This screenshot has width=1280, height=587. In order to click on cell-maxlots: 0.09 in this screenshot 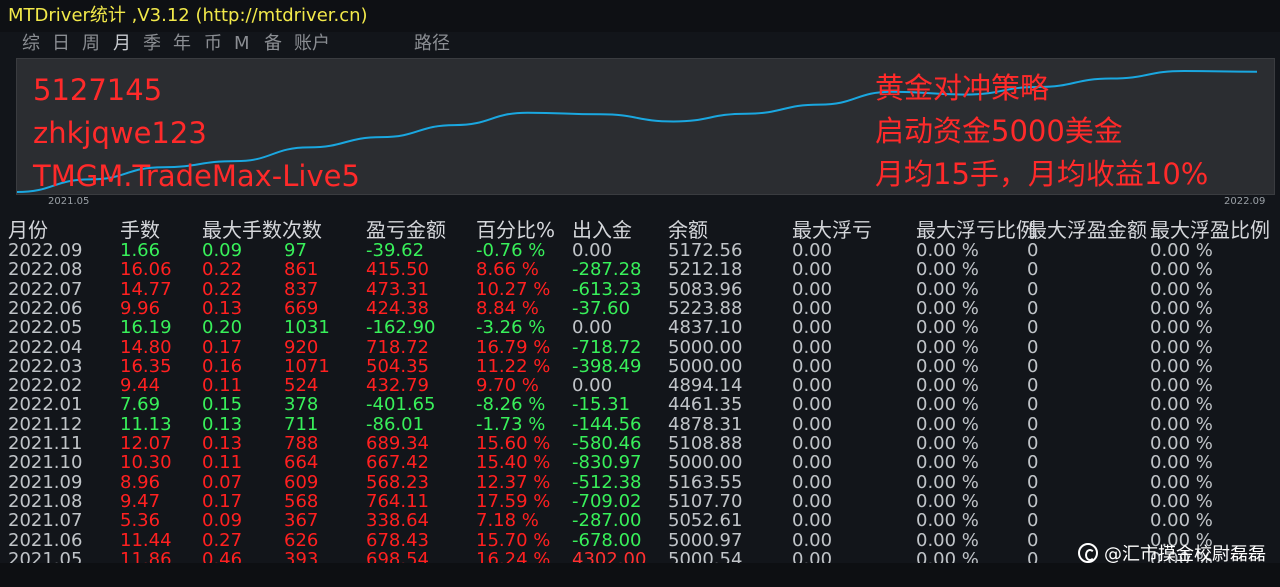, I will do `click(222, 521)`.